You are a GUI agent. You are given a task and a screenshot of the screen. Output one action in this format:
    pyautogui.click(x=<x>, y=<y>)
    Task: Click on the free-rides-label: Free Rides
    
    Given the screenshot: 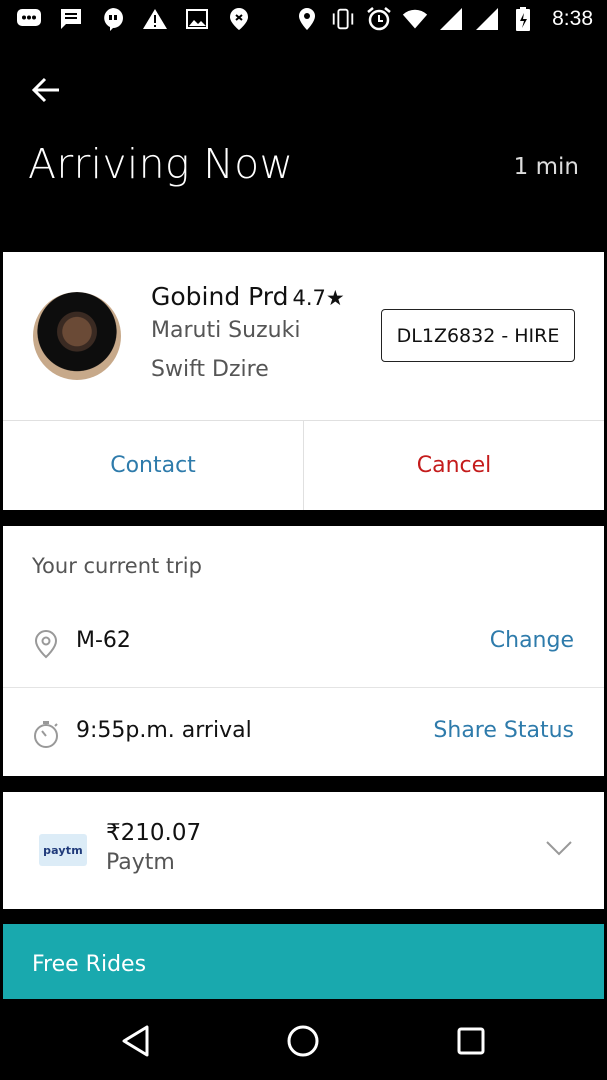 What is the action you would take?
    pyautogui.click(x=89, y=964)
    